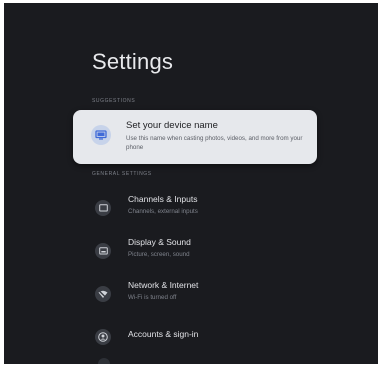 The image size is (381, 367). Describe the element at coordinates (103, 208) in the screenshot. I see `input-icon` at that location.